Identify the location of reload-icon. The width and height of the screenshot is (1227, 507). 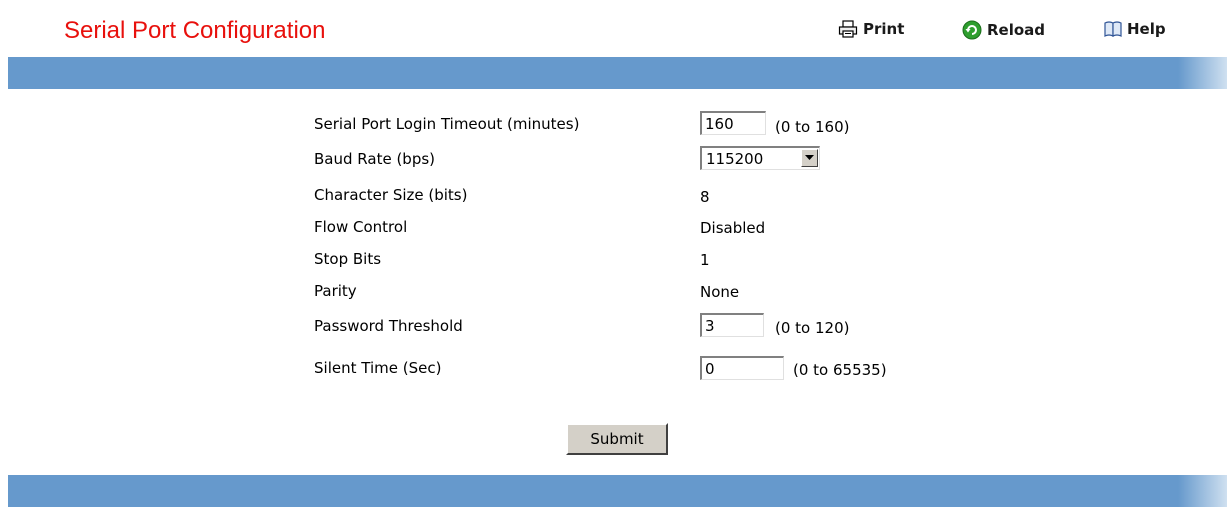
(972, 30).